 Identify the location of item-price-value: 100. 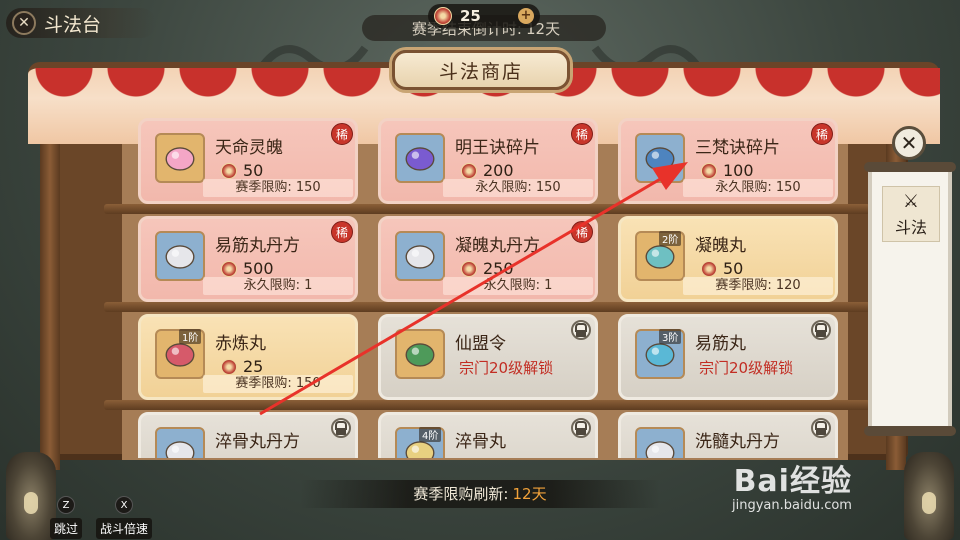
(738, 170).